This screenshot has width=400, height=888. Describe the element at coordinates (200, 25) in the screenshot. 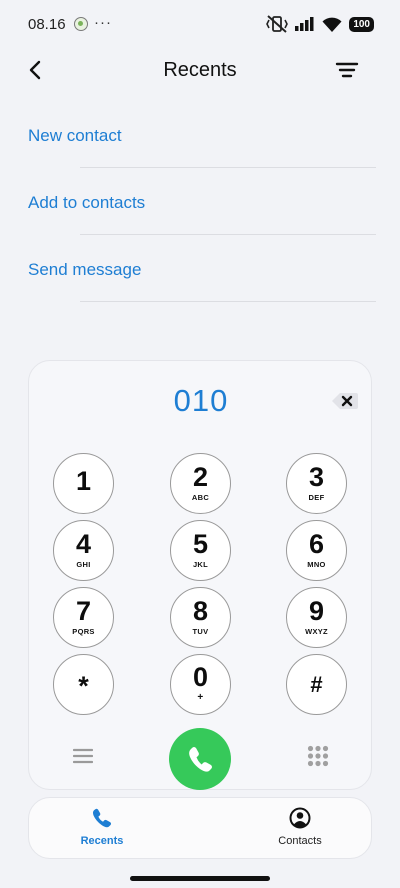

I see `status-bar: 08.16 ··· 100` at that location.